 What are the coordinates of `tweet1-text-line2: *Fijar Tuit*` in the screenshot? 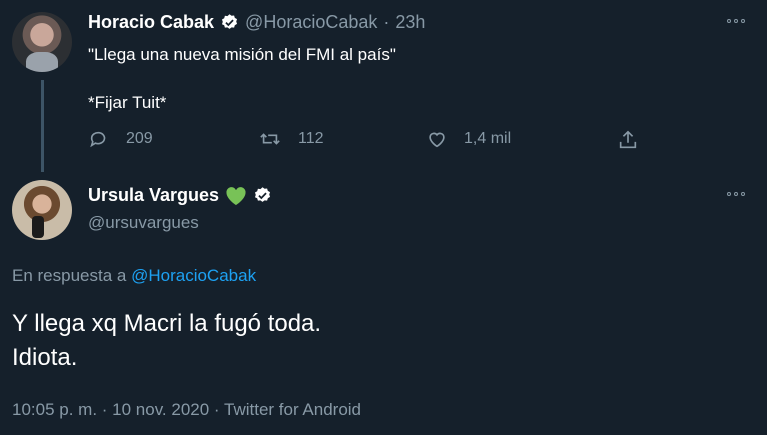 It's located at (127, 102).